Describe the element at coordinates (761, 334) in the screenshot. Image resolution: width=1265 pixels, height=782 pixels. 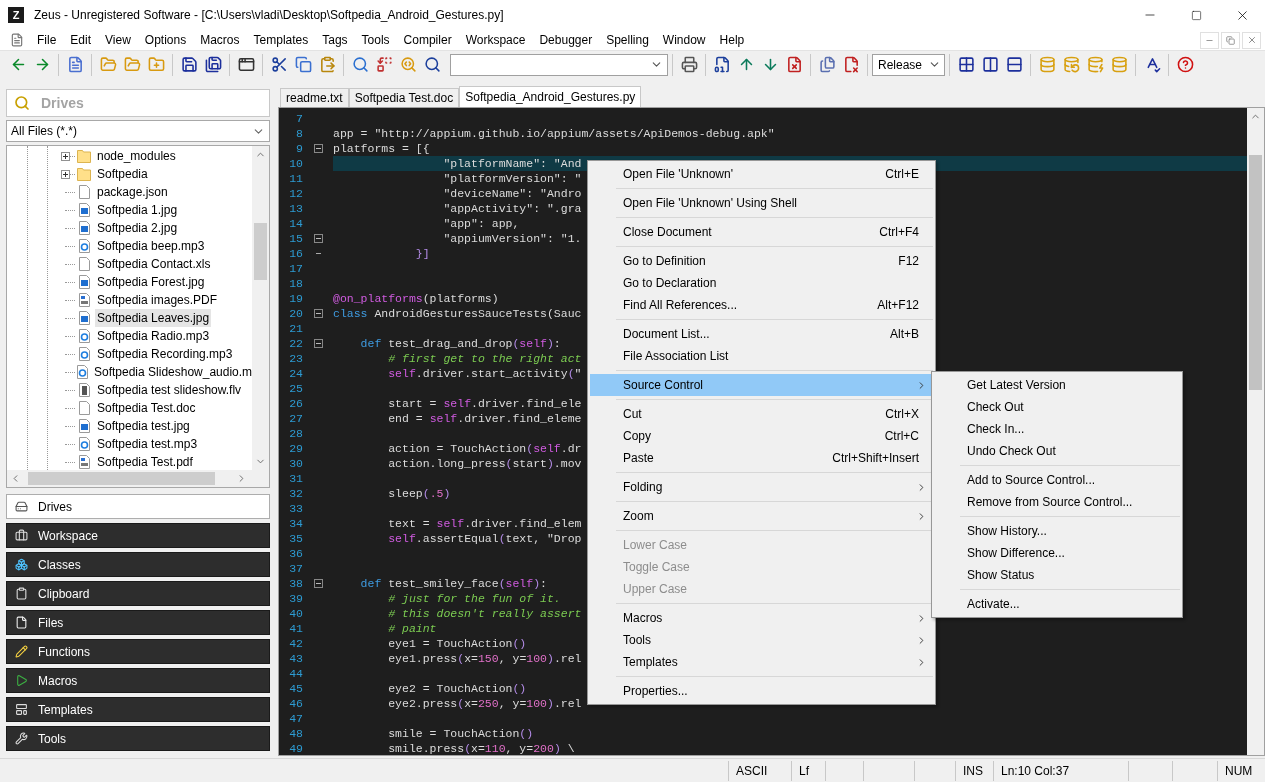
I see `menu-item: Document List... Alt+B` at that location.